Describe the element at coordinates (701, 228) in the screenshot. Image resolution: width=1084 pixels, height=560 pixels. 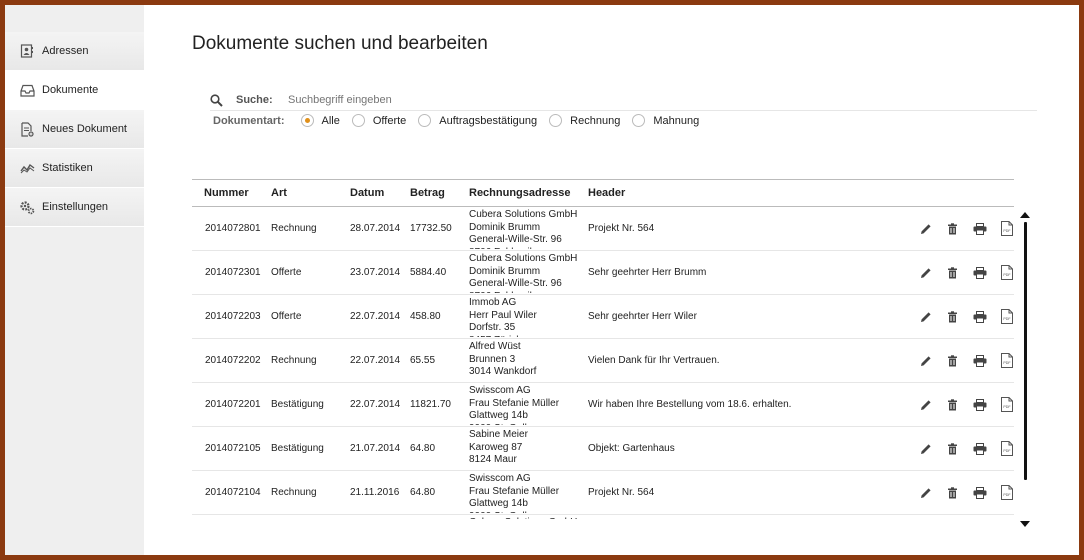
I see `cell-header: Projekt Nr. 564` at that location.